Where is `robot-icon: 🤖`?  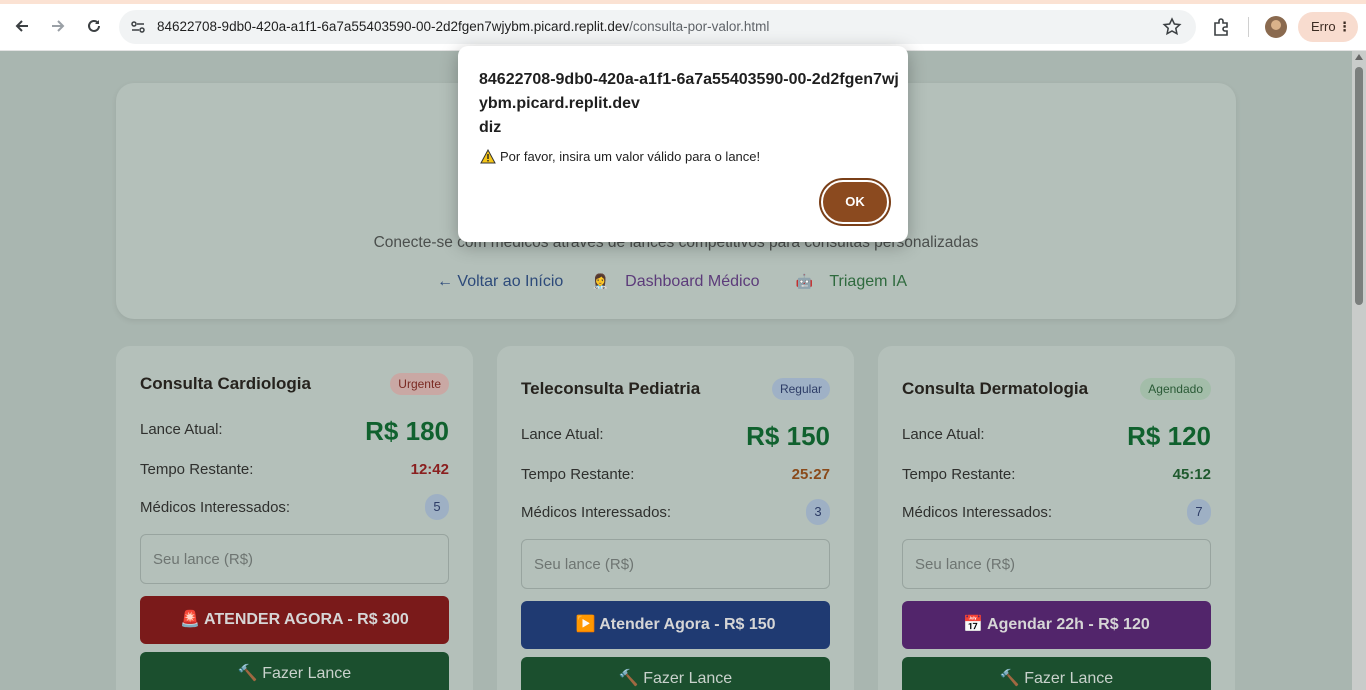
robot-icon: 🤖 is located at coordinates (804, 281).